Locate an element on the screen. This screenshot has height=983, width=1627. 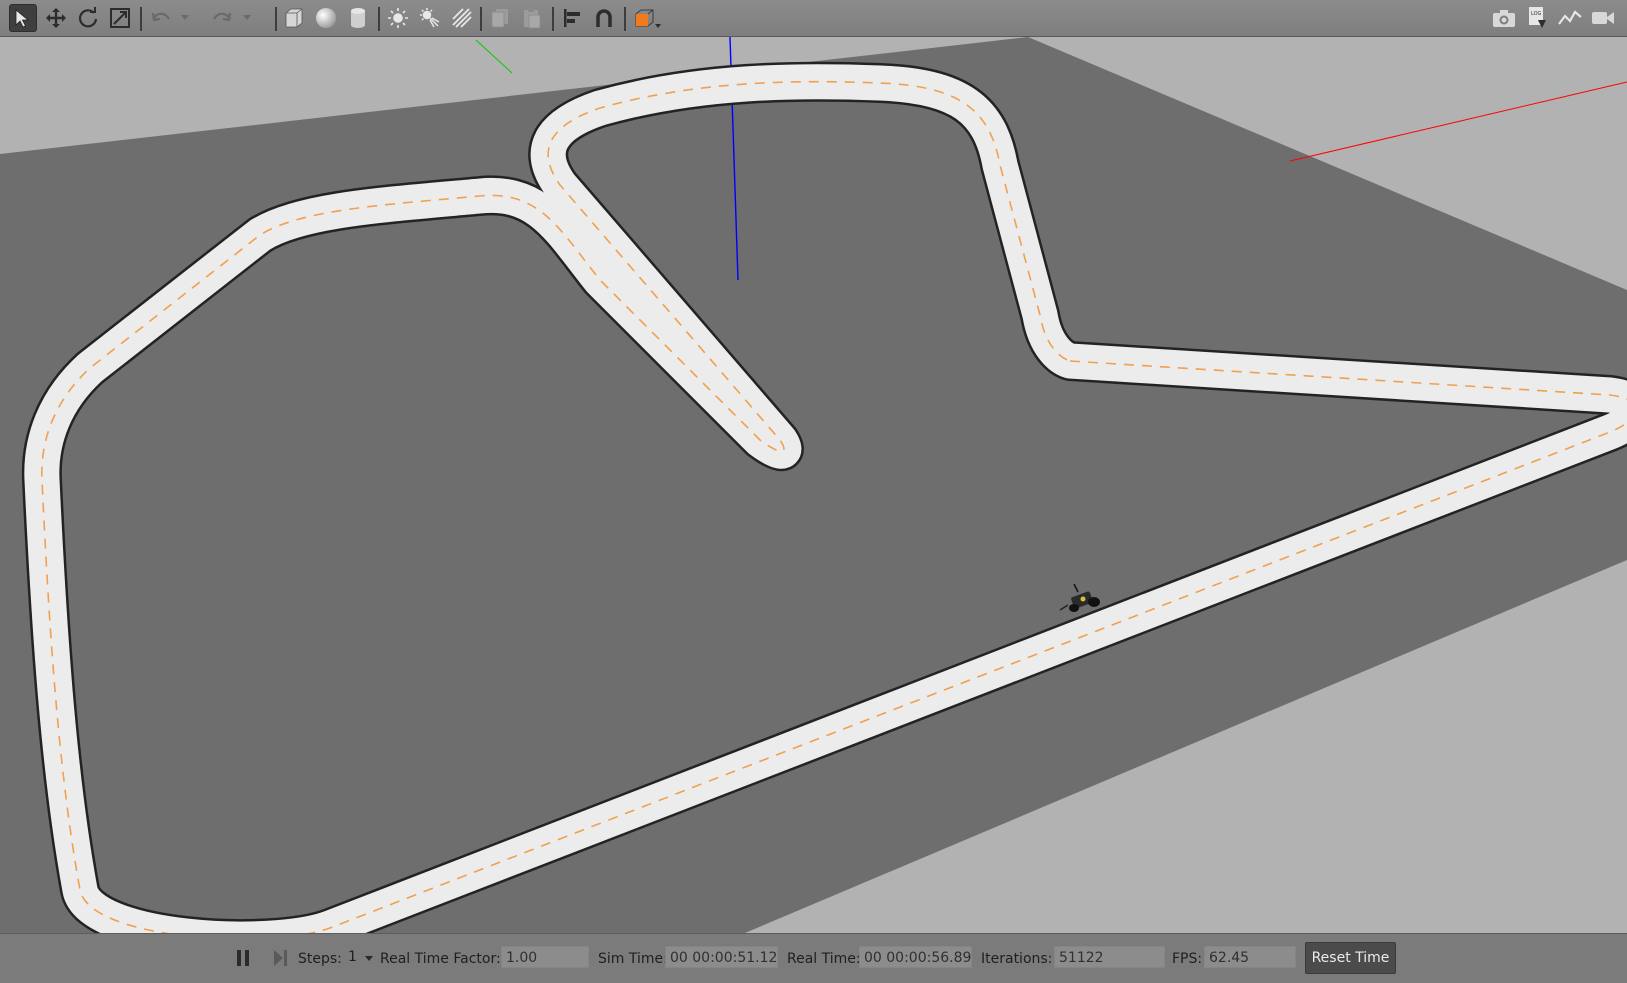
fps-field: 62.45 is located at coordinates (1250, 957).